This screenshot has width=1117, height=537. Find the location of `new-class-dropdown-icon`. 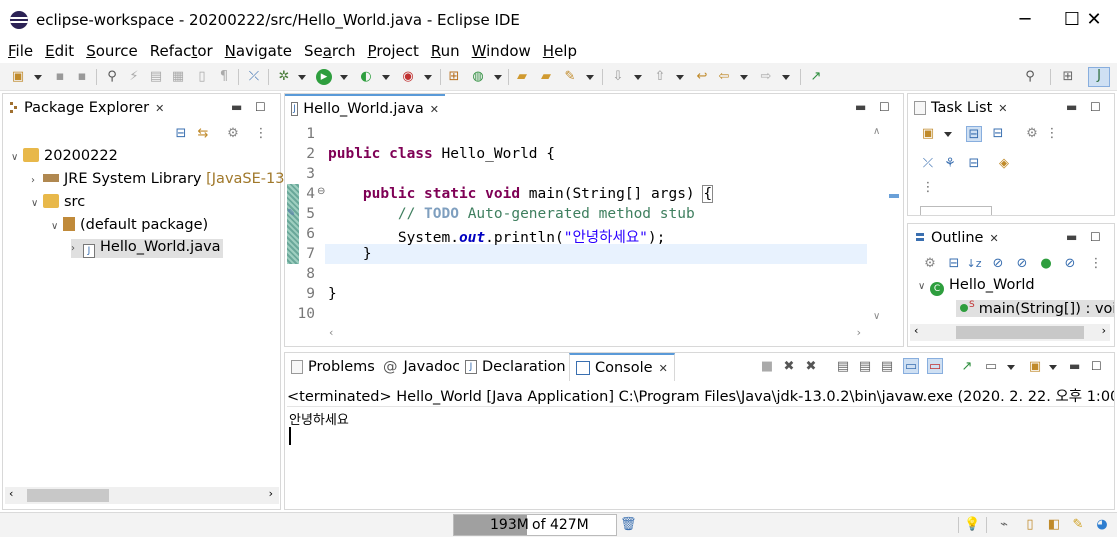

new-class-dropdown-icon is located at coordinates (498, 77).